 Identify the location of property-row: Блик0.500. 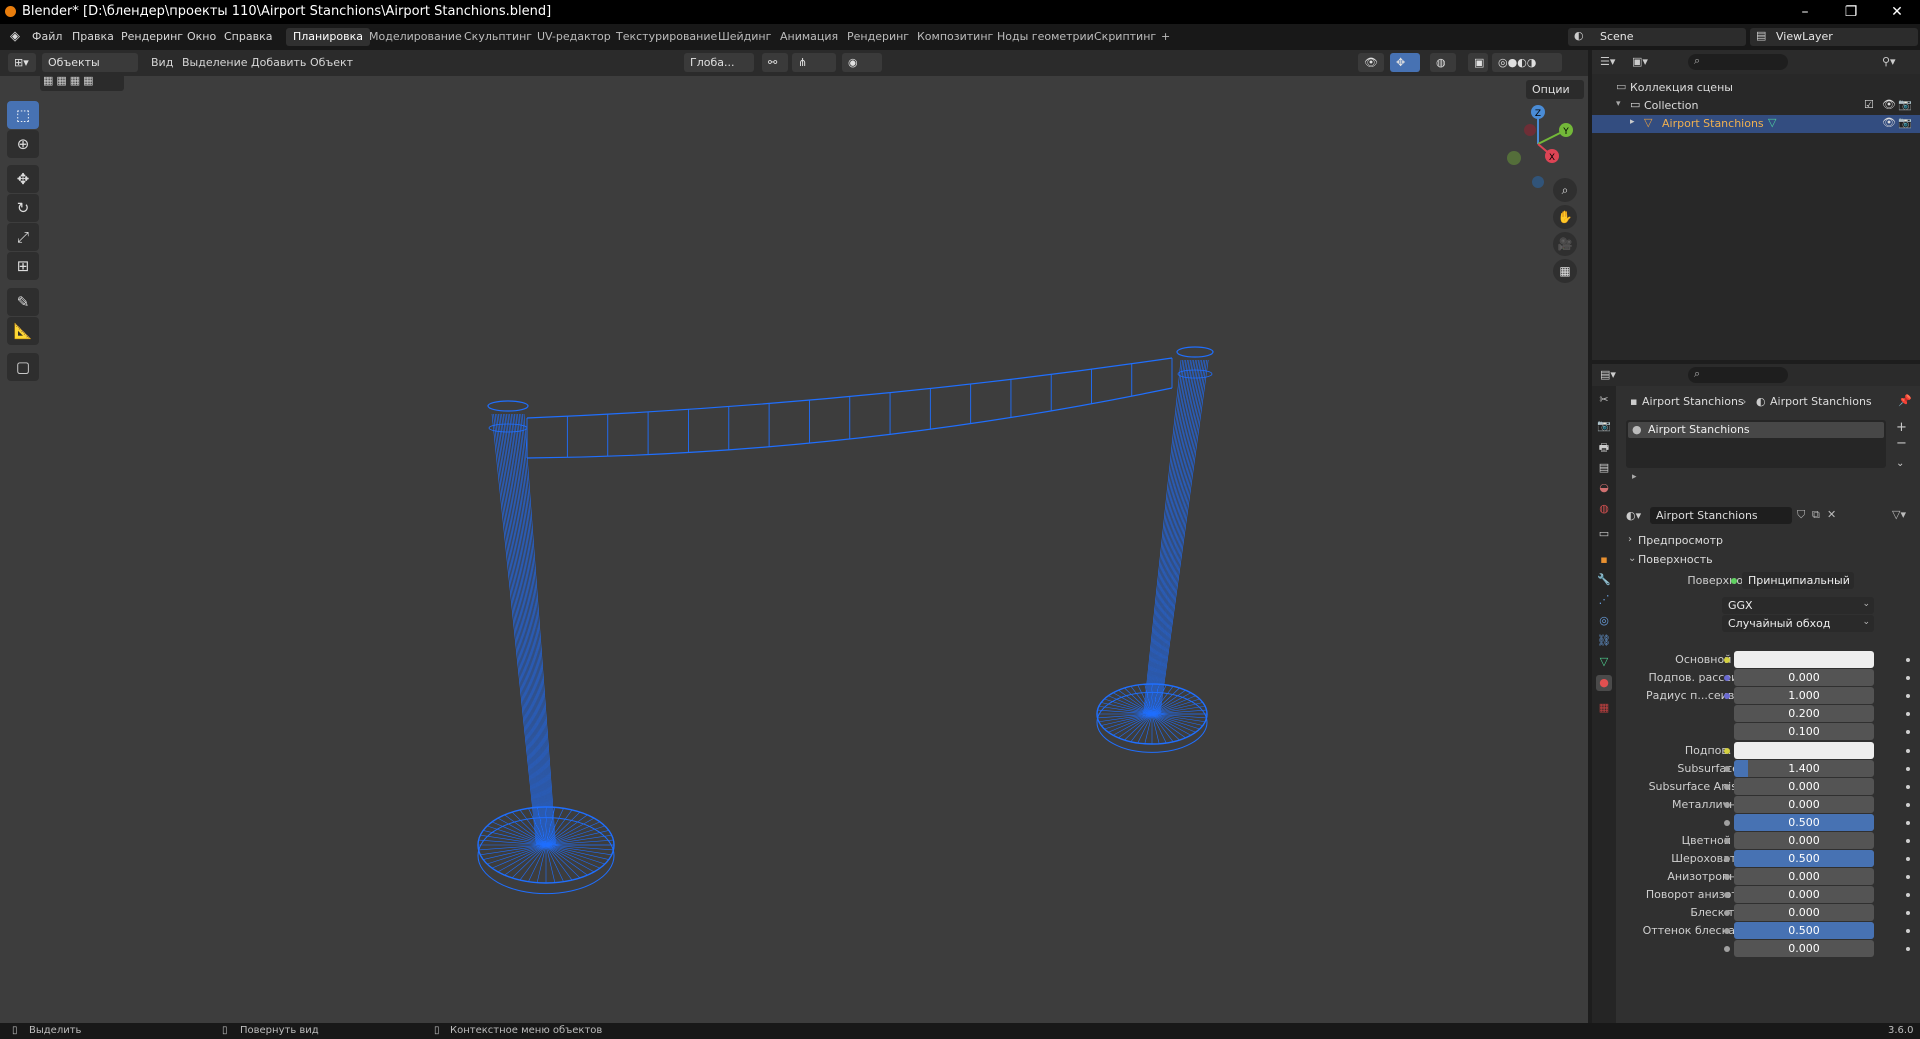
(1756, 822).